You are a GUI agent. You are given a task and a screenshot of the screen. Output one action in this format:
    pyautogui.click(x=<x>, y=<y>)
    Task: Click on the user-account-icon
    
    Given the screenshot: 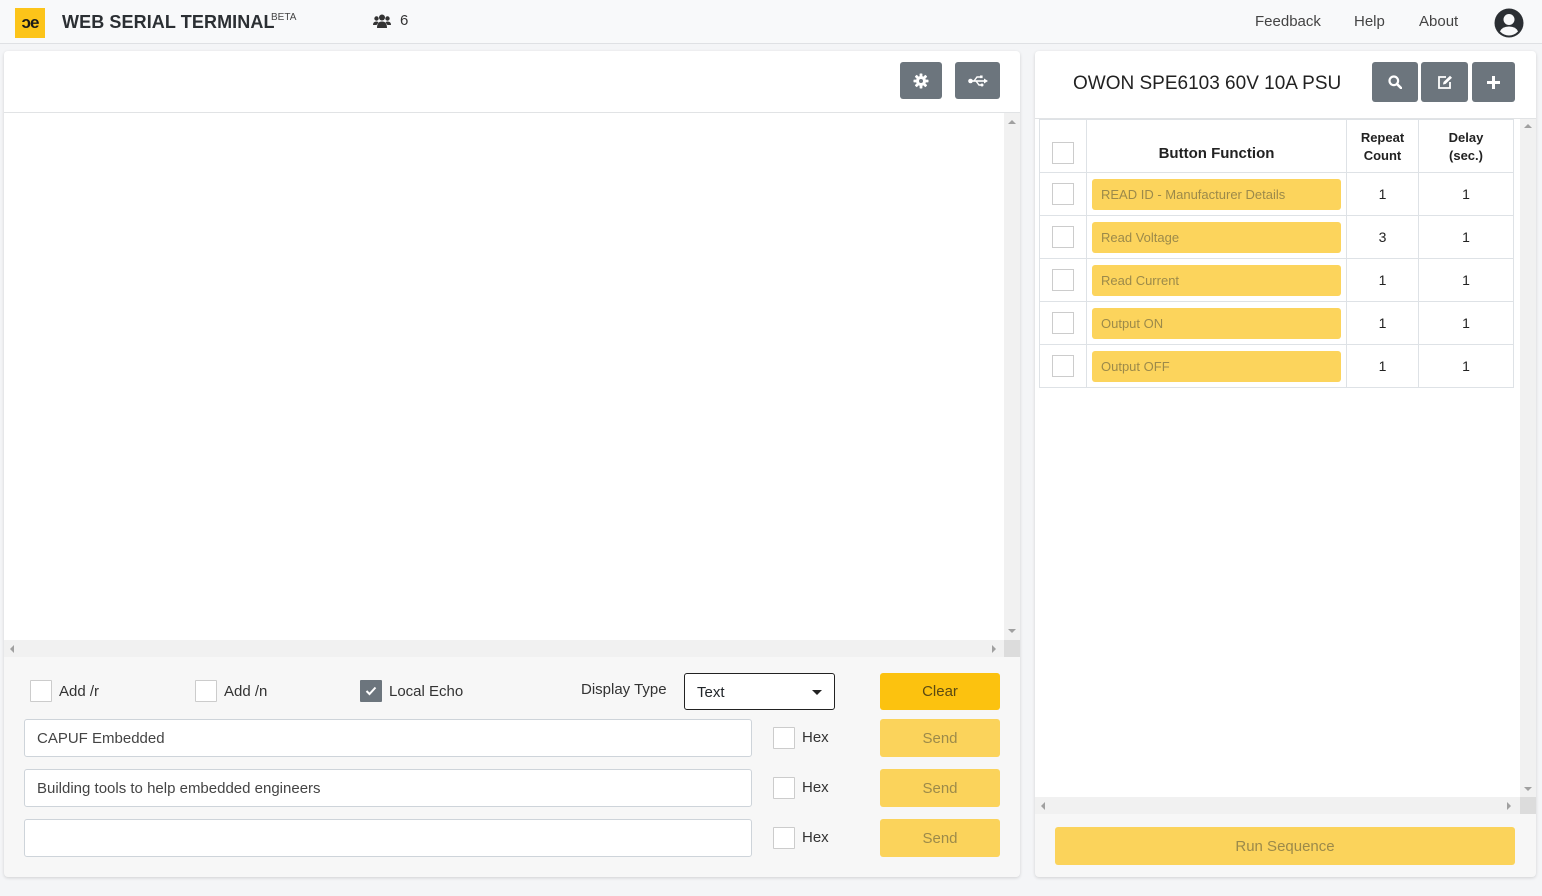 What is the action you would take?
    pyautogui.click(x=1509, y=23)
    